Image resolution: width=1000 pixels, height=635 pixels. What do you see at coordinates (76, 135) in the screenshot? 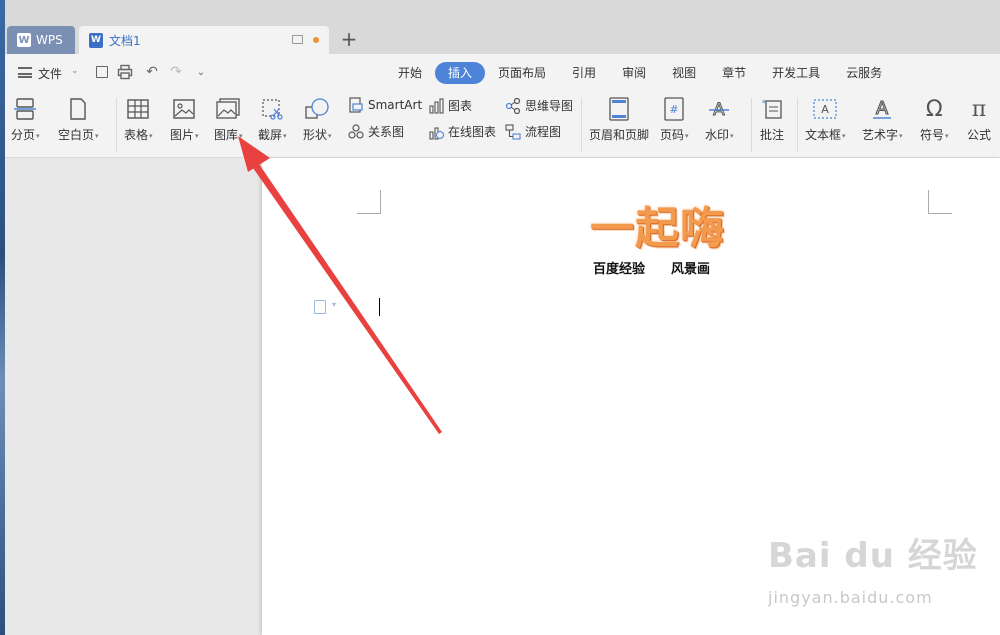
I see `blank-page-label: 空白页` at bounding box center [76, 135].